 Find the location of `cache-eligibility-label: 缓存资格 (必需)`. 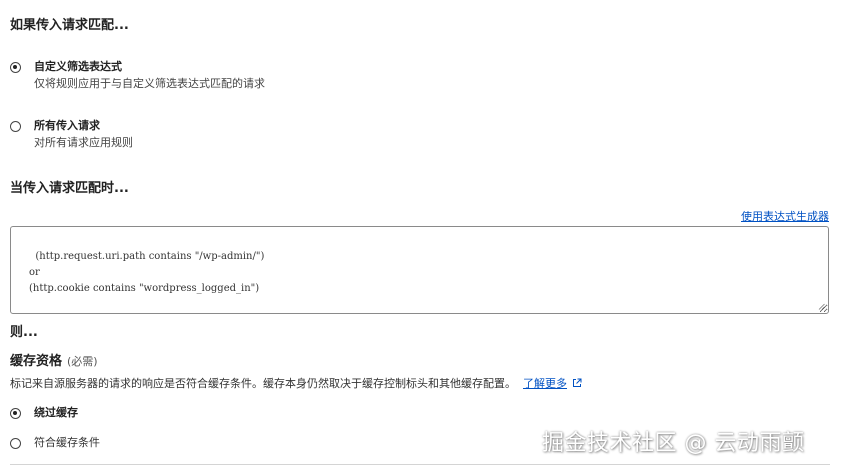

cache-eligibility-label: 缓存资格 (必需) is located at coordinates (54, 359).